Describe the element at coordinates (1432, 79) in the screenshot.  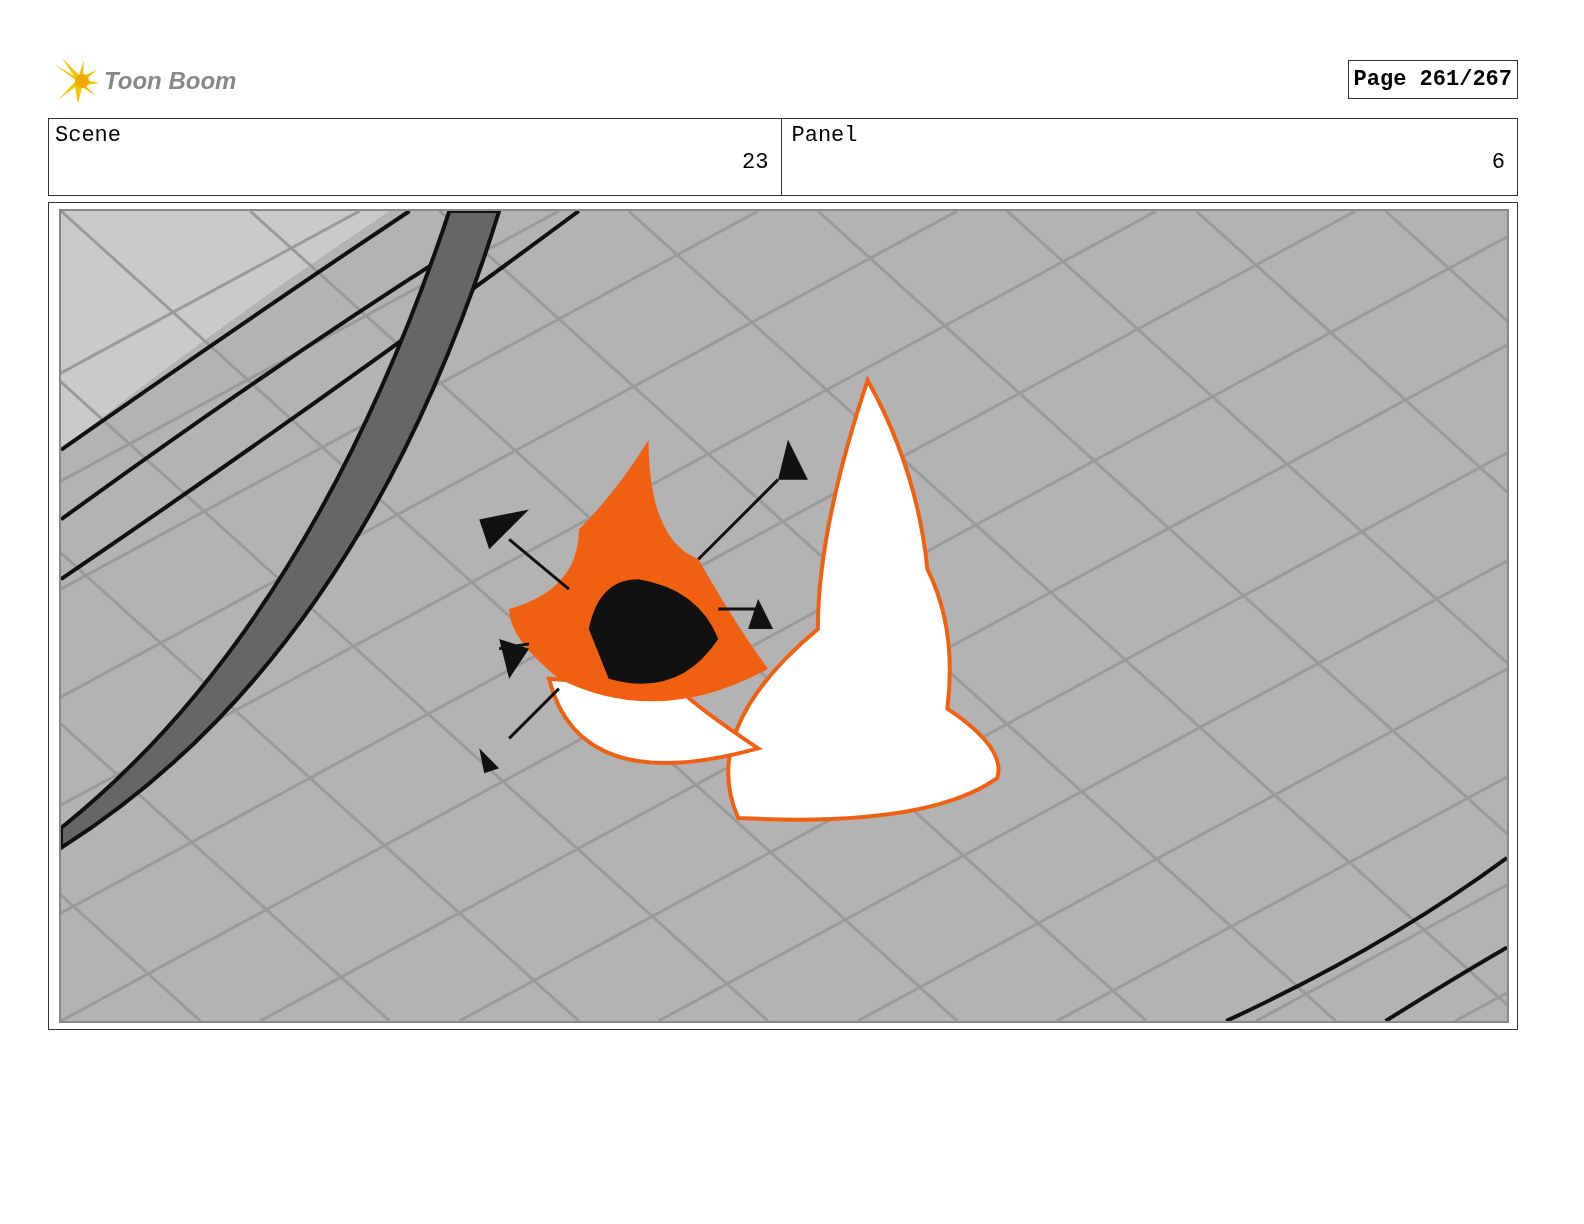
I see `page-number: Page 261/267` at that location.